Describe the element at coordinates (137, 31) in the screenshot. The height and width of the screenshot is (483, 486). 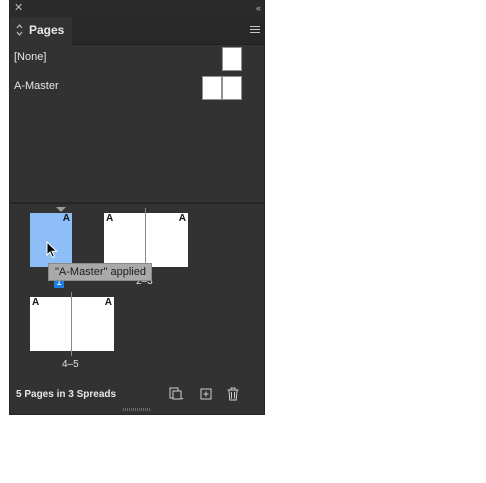
I see `tab-bar: Pages` at that location.